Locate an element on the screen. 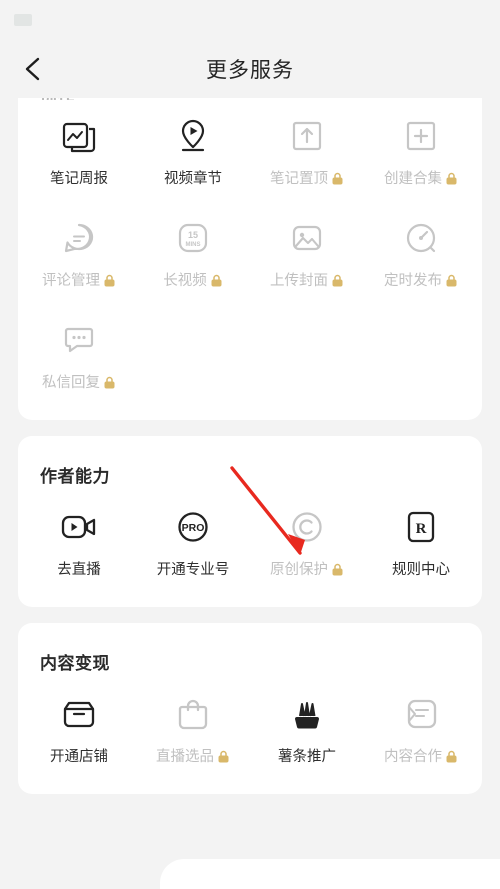 The image size is (500, 889). service-item-long-video: 15 MINS 长视频 is located at coordinates (193, 253).